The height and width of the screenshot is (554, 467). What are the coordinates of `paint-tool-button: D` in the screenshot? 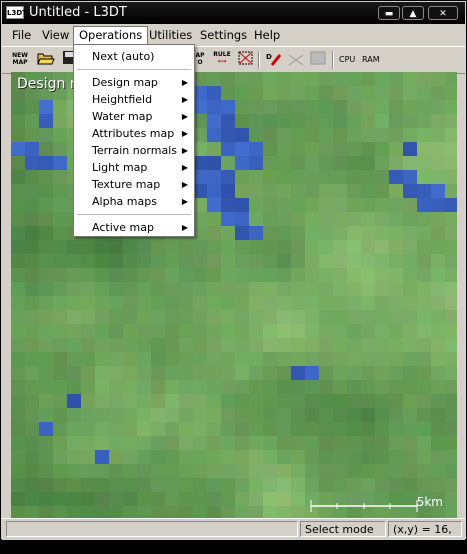 It's located at (274, 60).